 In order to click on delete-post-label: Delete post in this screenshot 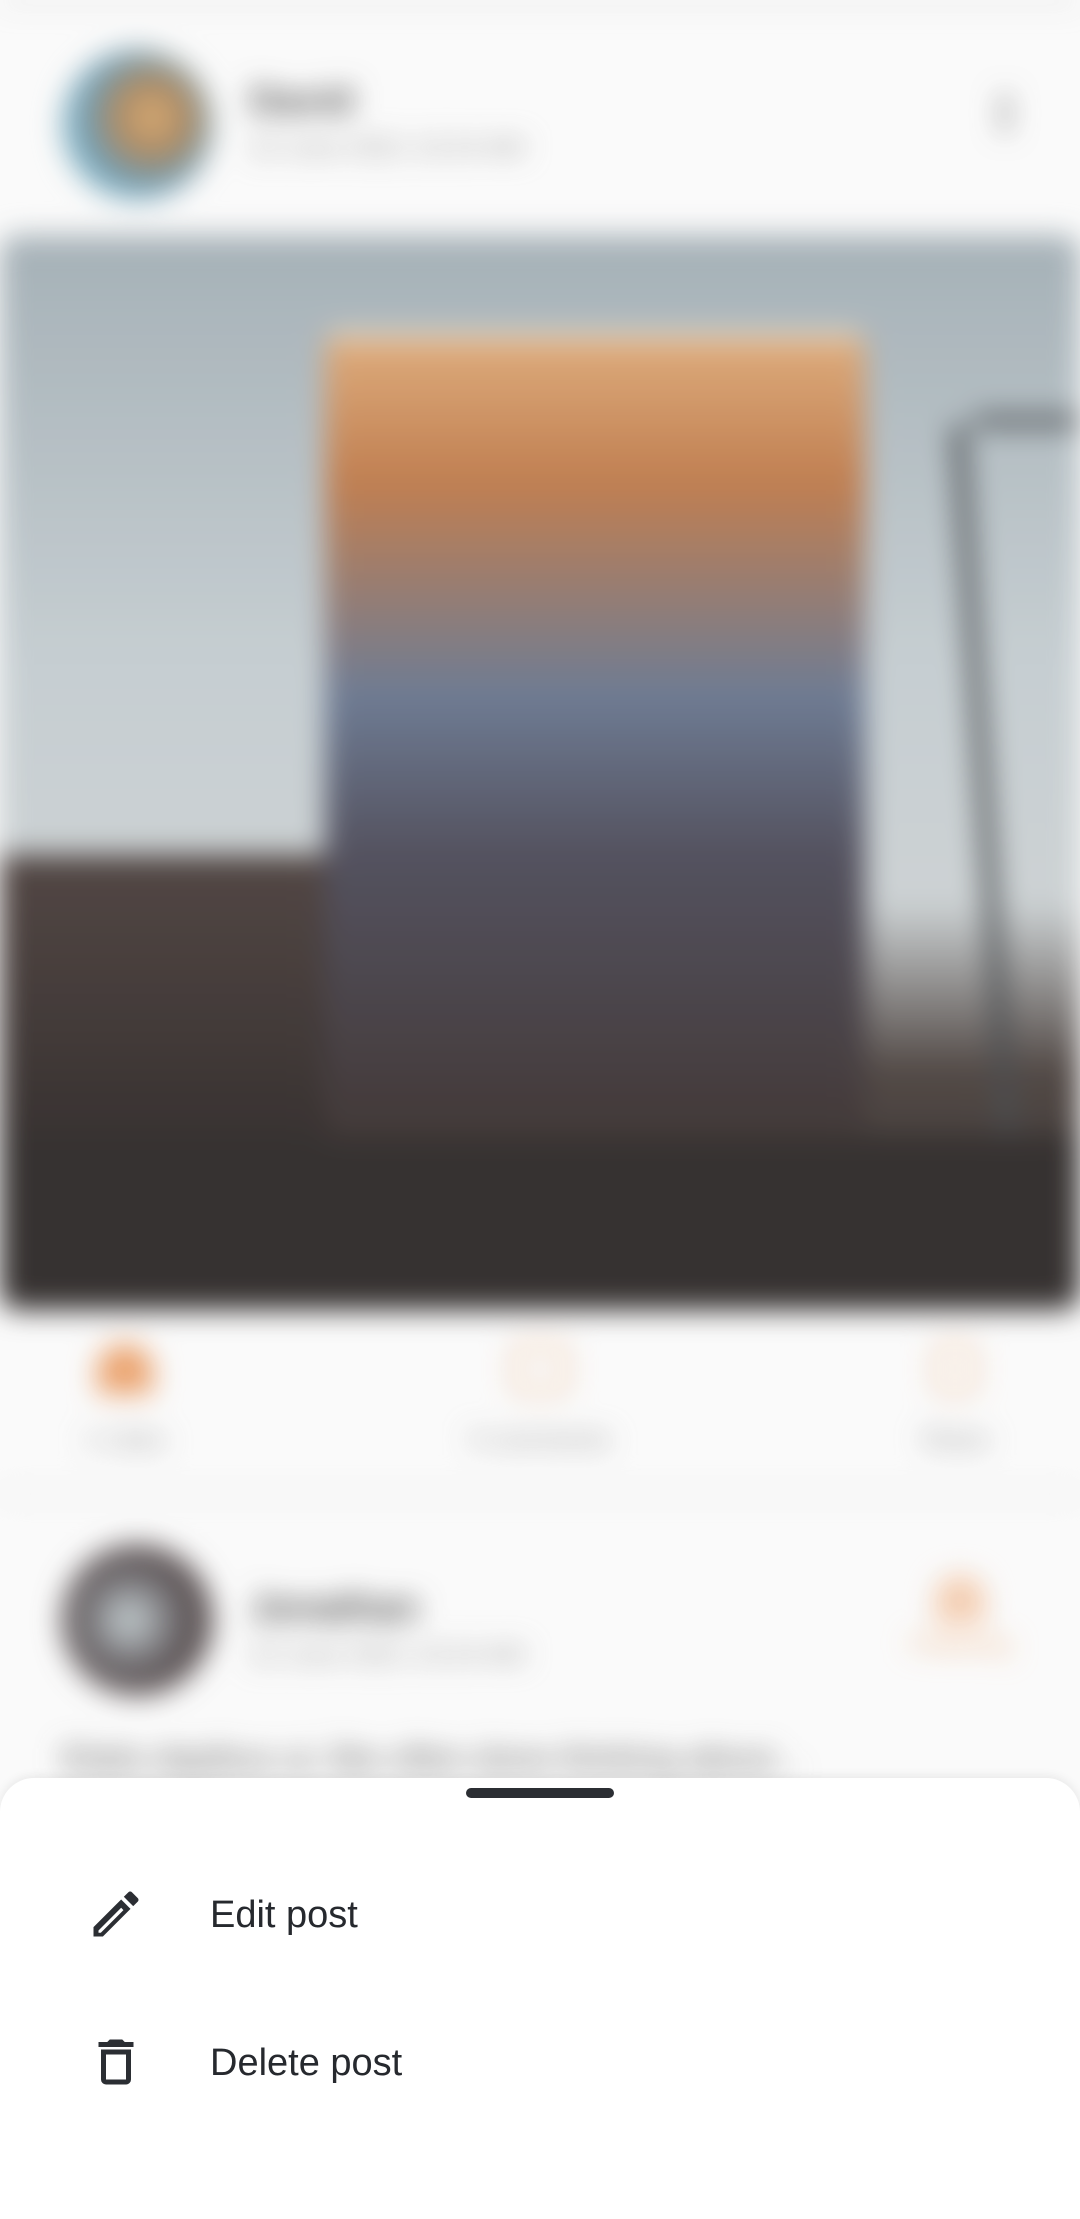, I will do `click(306, 2063)`.